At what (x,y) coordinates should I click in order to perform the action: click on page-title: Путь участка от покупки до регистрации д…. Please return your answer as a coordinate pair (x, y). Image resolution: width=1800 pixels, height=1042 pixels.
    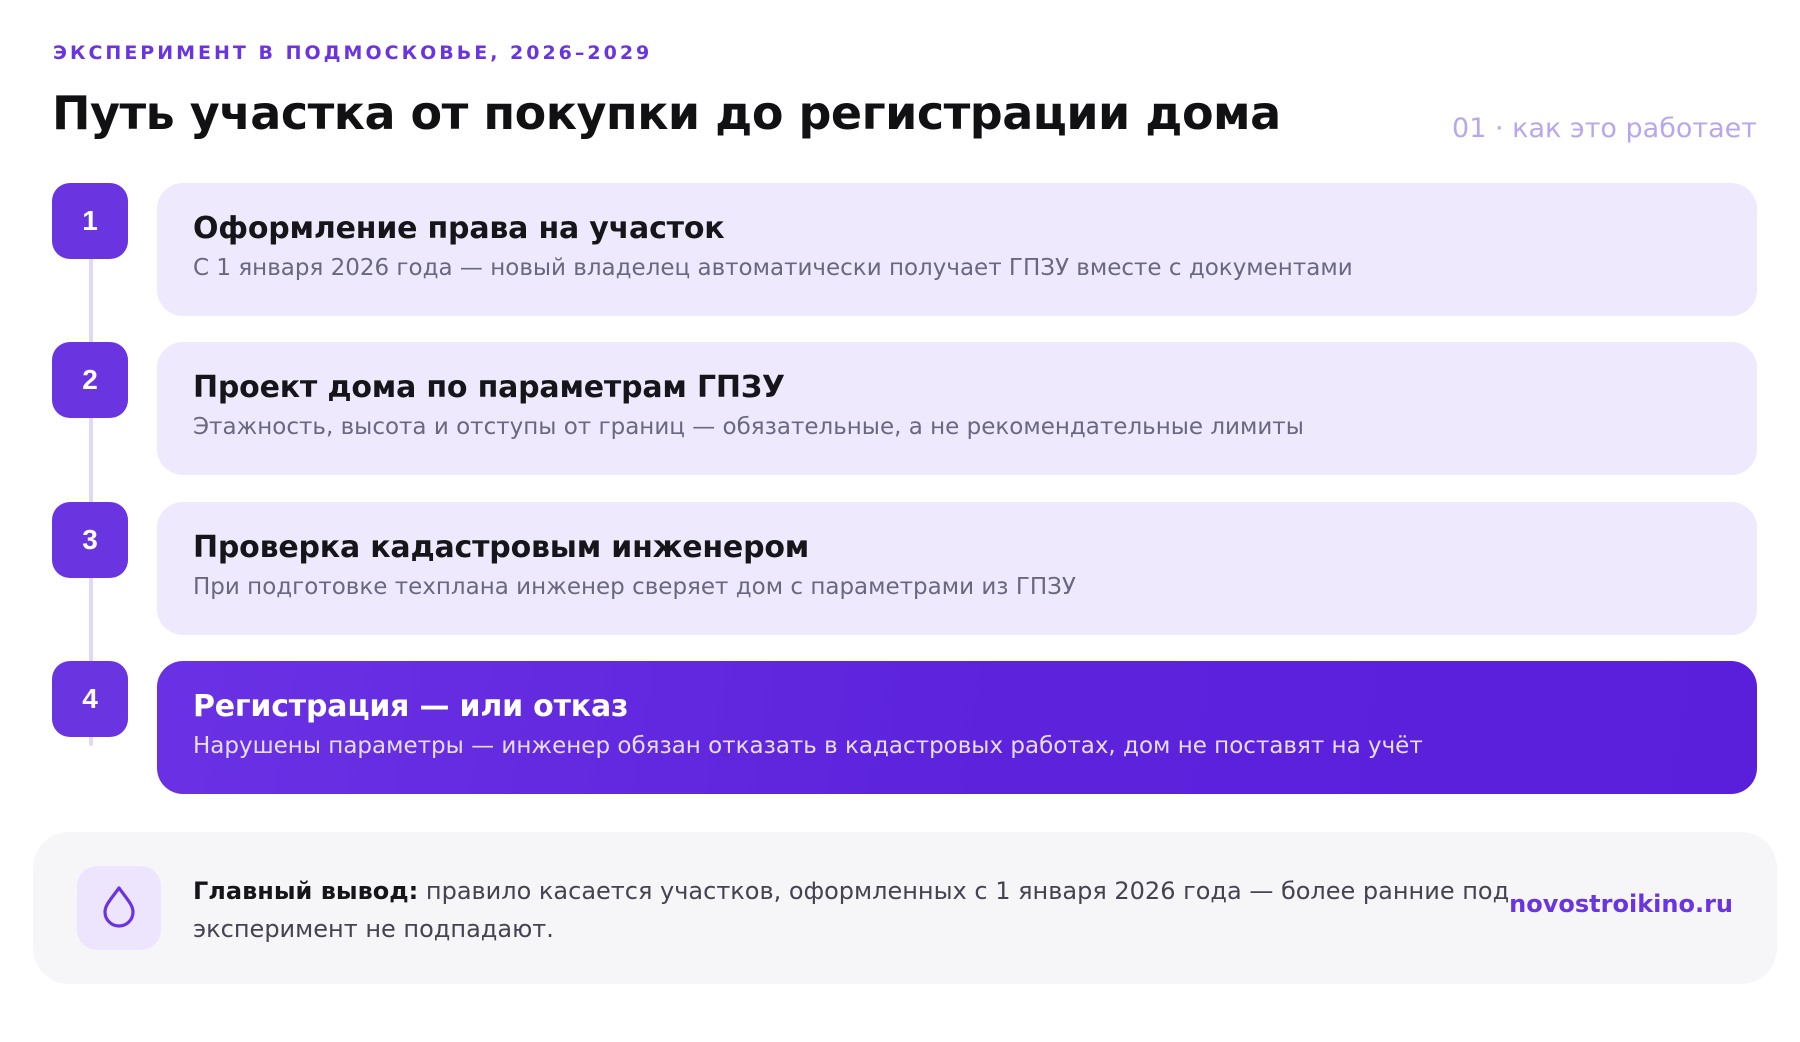
    Looking at the image, I should click on (666, 113).